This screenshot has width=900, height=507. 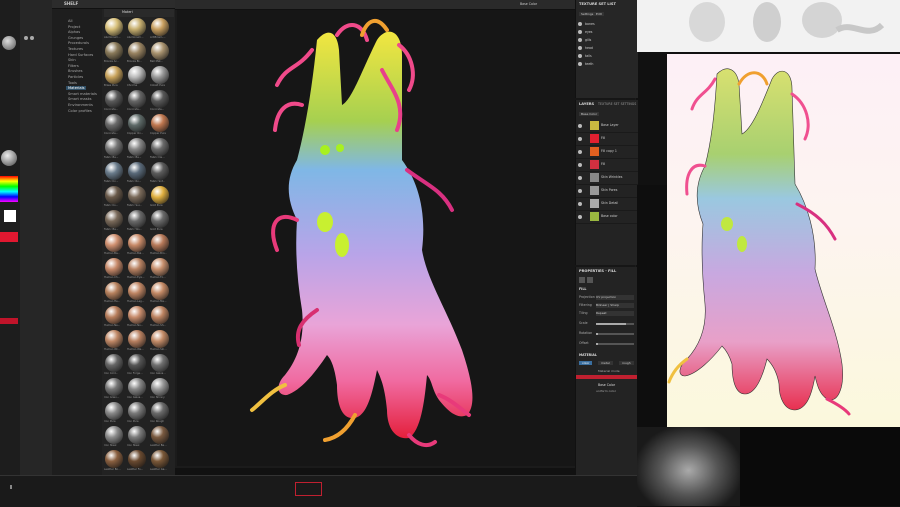 I want to click on material-thumbnail: Iron Shinny, so click(x=160, y=388).